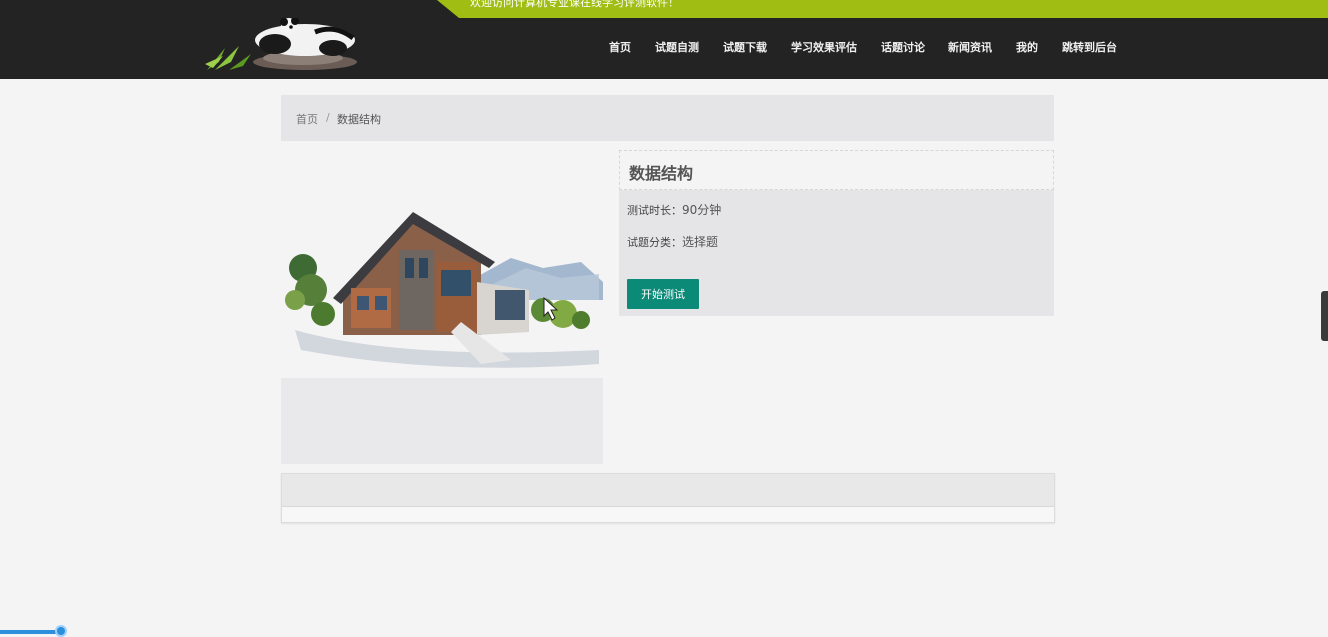  I want to click on breadcrumb-home-link: 首页, so click(307, 119).